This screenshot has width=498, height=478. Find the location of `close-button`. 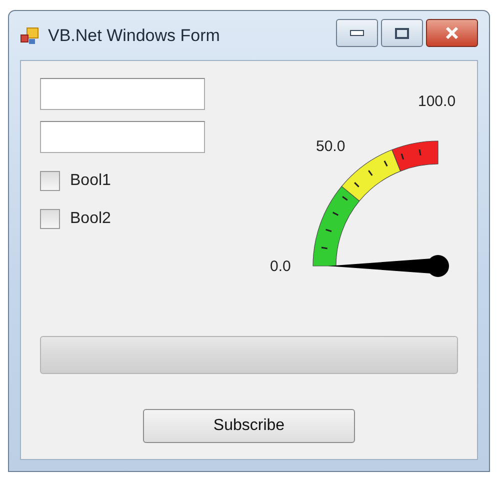

close-button is located at coordinates (452, 33).